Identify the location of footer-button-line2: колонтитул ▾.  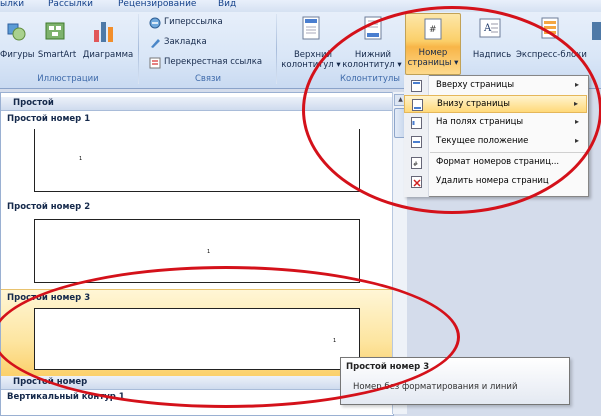
(372, 65).